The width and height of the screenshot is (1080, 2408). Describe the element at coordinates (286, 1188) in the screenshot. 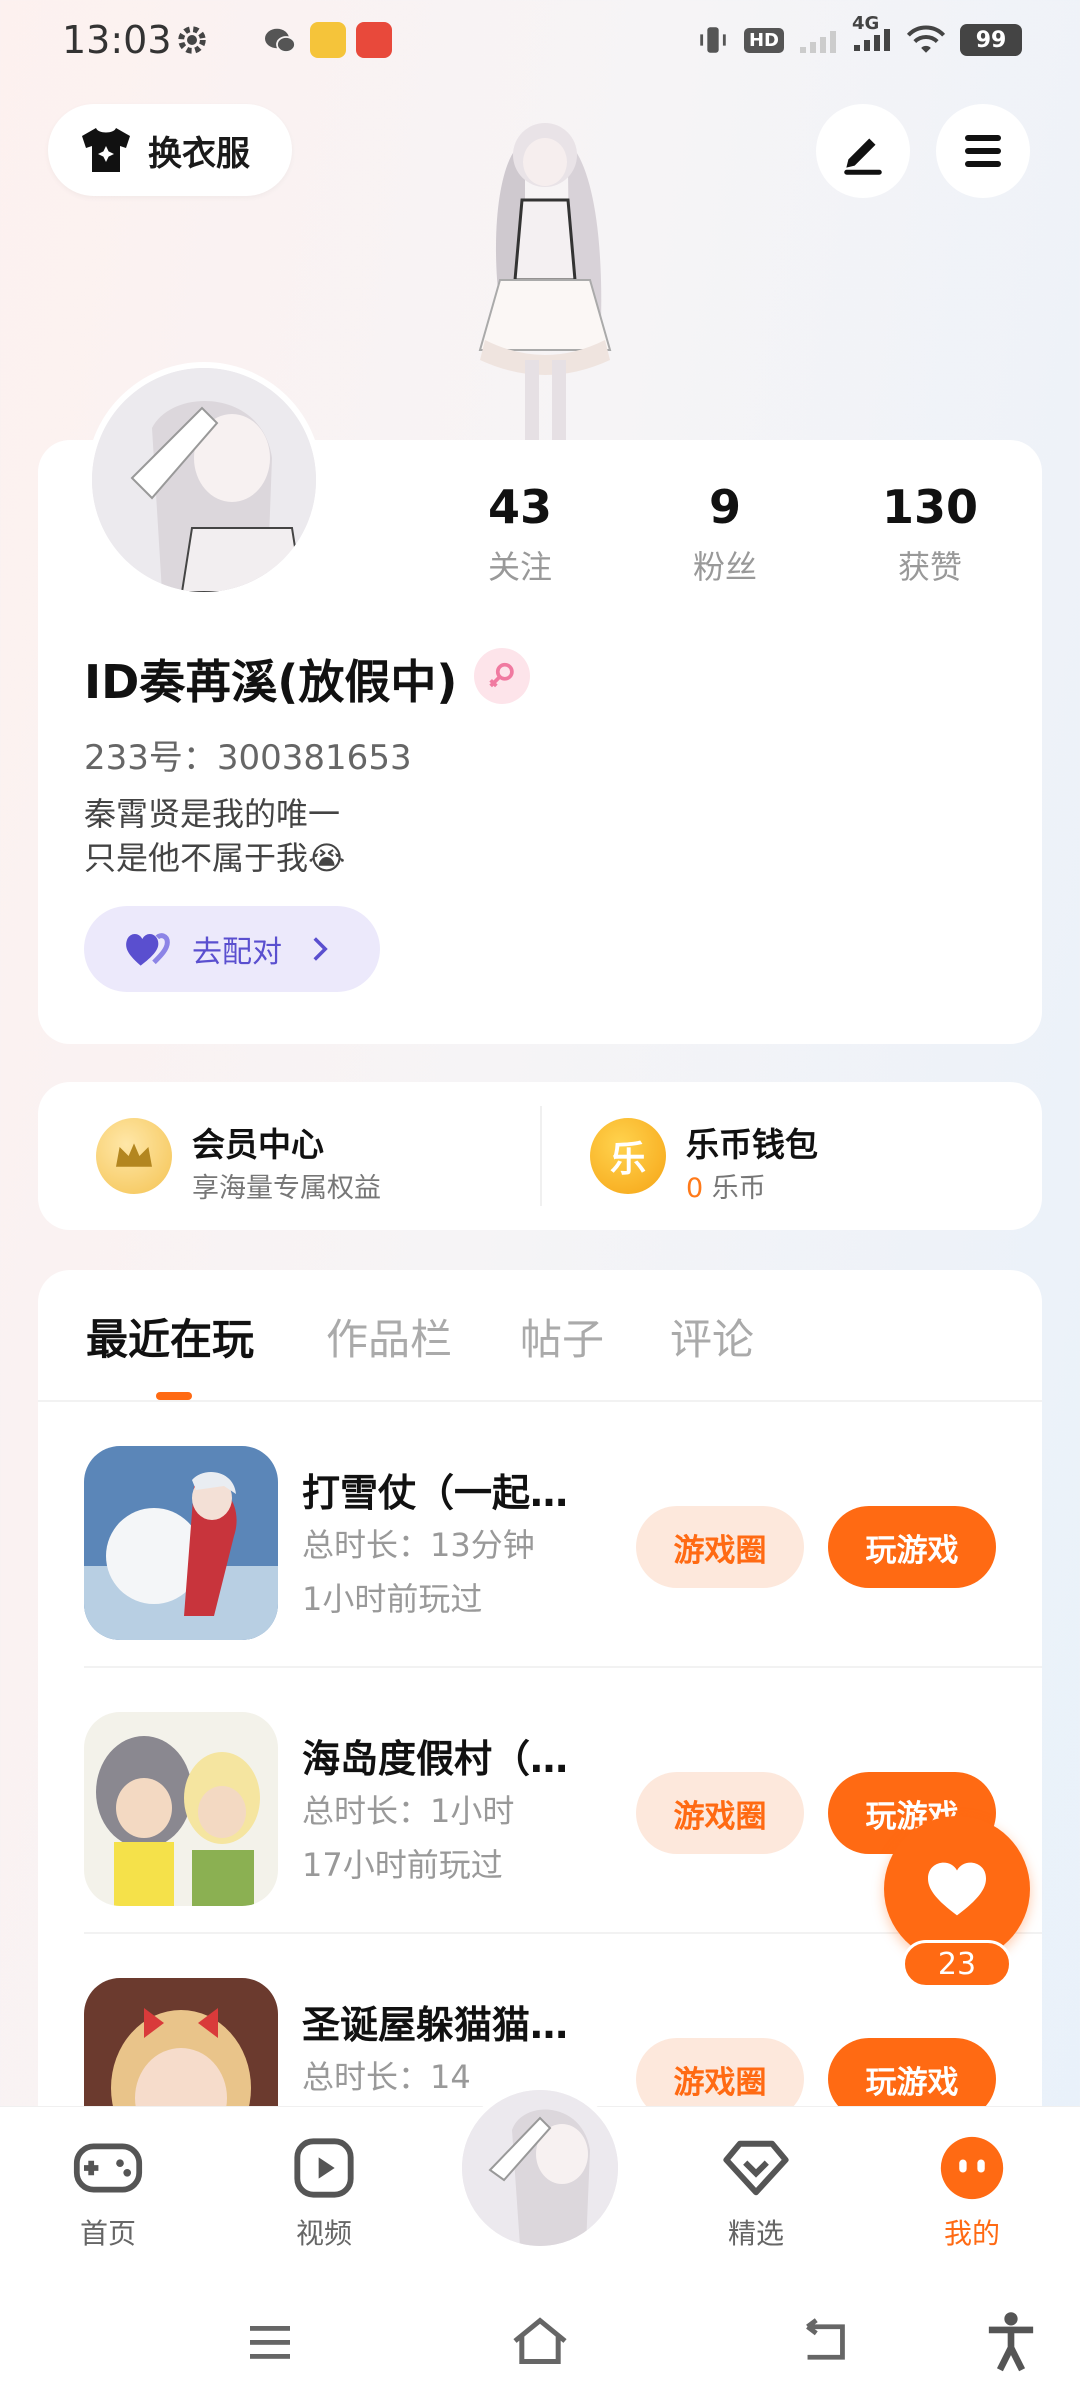

I see `member-center-subtitle: 享海量专属权益` at that location.